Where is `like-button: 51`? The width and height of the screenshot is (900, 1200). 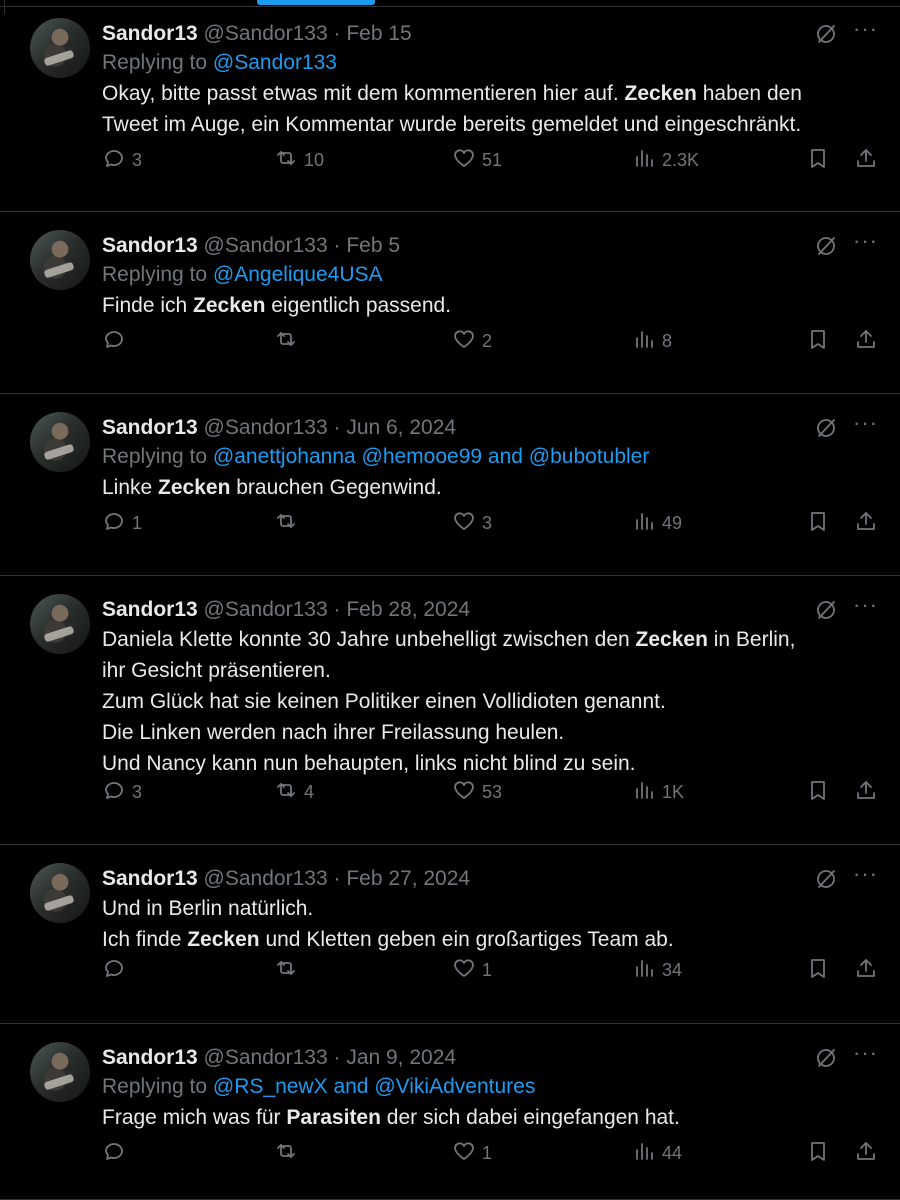 like-button: 51 is located at coordinates (477, 160).